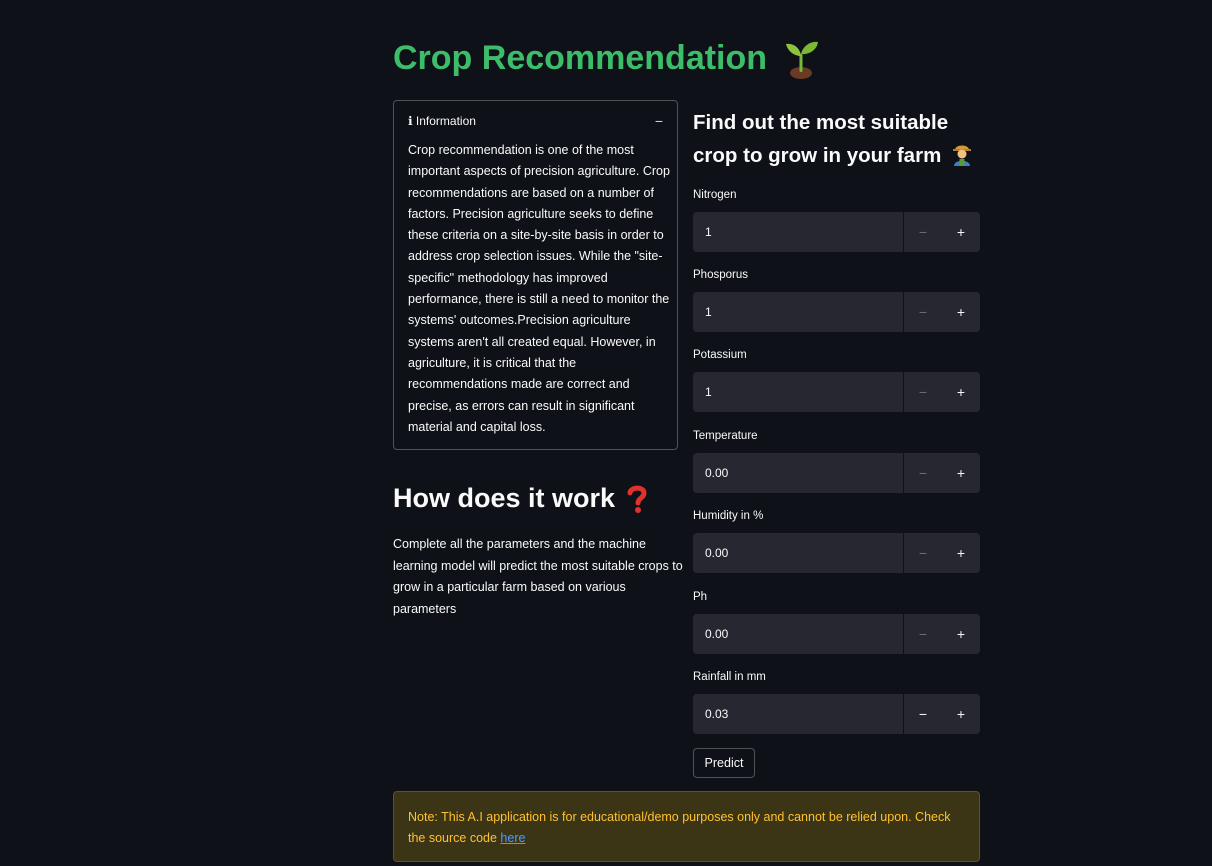  Describe the element at coordinates (923, 634) in the screenshot. I see `ph-decrement-button: −` at that location.